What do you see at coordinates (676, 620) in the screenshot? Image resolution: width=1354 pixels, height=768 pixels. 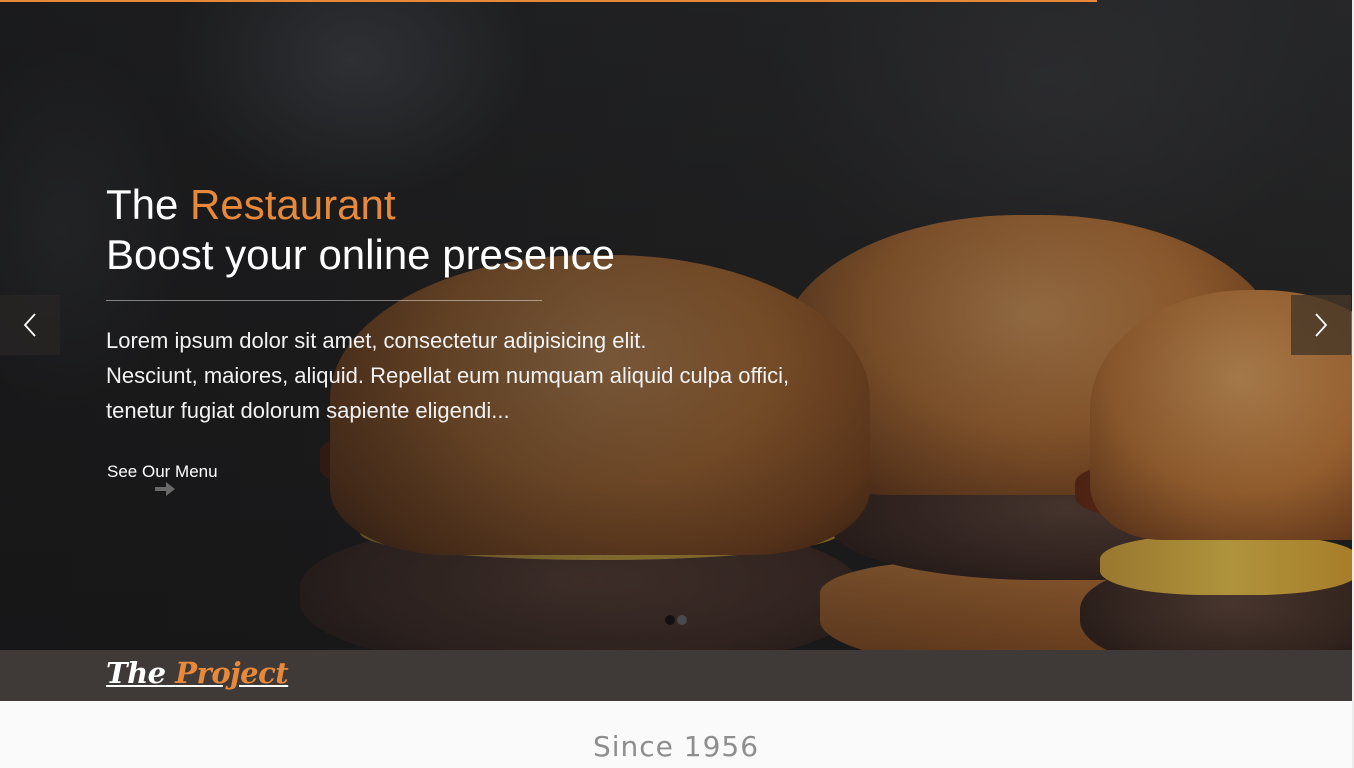 I see `slider-pagination` at bounding box center [676, 620].